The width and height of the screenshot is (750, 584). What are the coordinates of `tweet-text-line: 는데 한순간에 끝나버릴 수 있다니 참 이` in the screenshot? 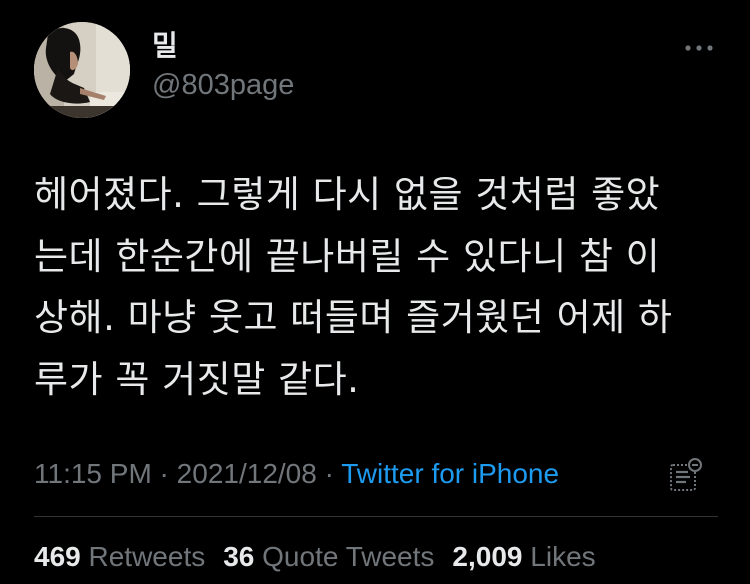 It's located at (347, 256).